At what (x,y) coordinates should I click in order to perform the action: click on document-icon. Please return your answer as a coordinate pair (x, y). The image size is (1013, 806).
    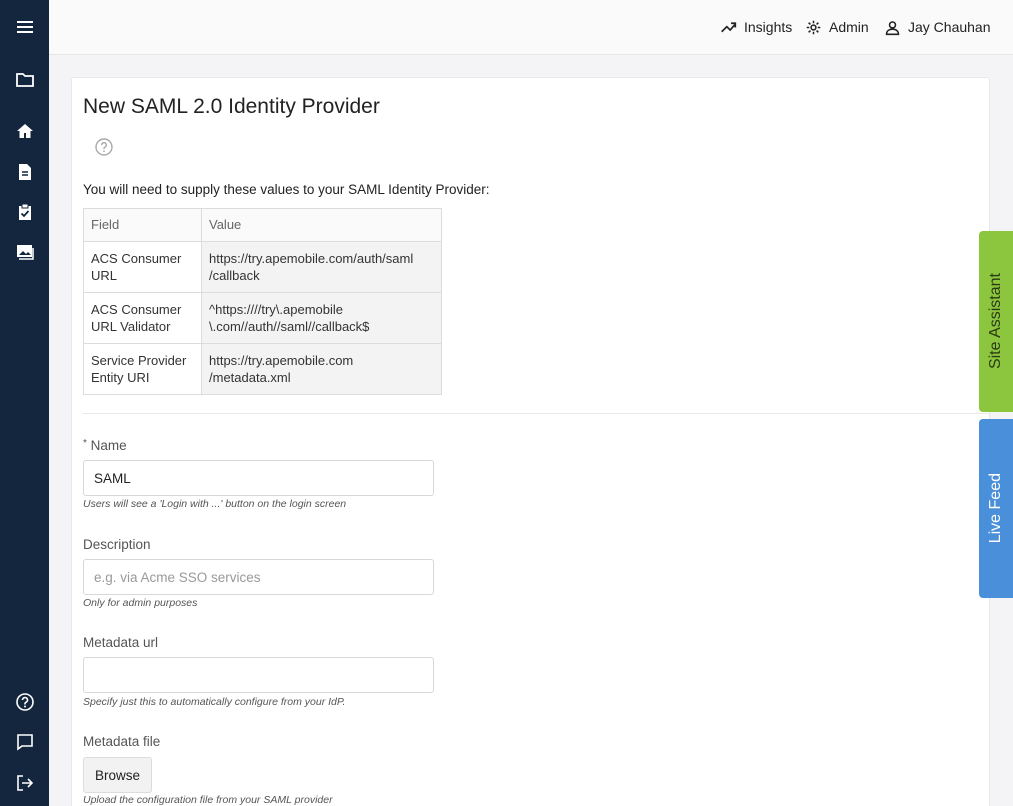
    Looking at the image, I should click on (25, 172).